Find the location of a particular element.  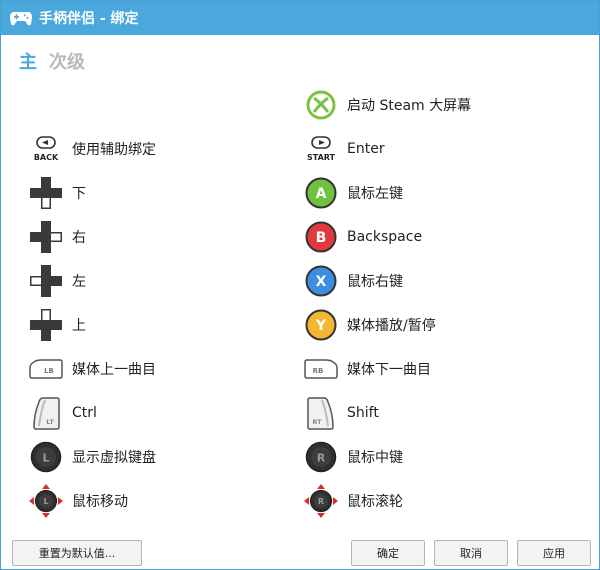

binding-row-ls-move: L 鼠标移动 is located at coordinates (78, 501).